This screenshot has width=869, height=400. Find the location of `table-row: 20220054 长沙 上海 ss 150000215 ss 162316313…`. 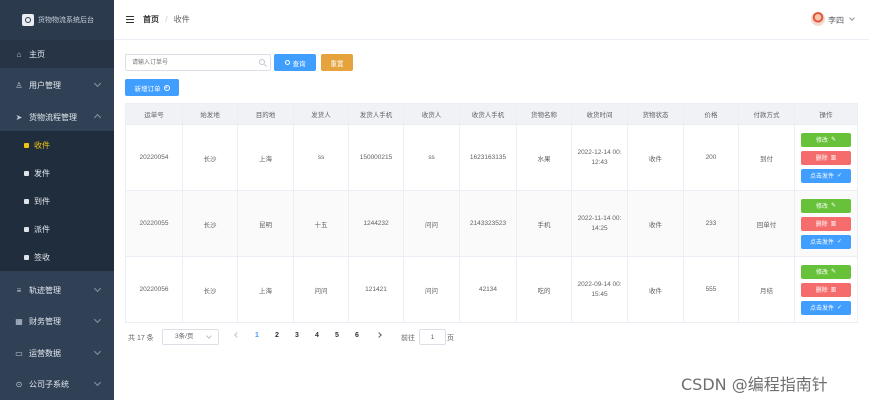

table-row: 20220054 长沙 上海 ss 150000215 ss 162316313… is located at coordinates (491, 157).